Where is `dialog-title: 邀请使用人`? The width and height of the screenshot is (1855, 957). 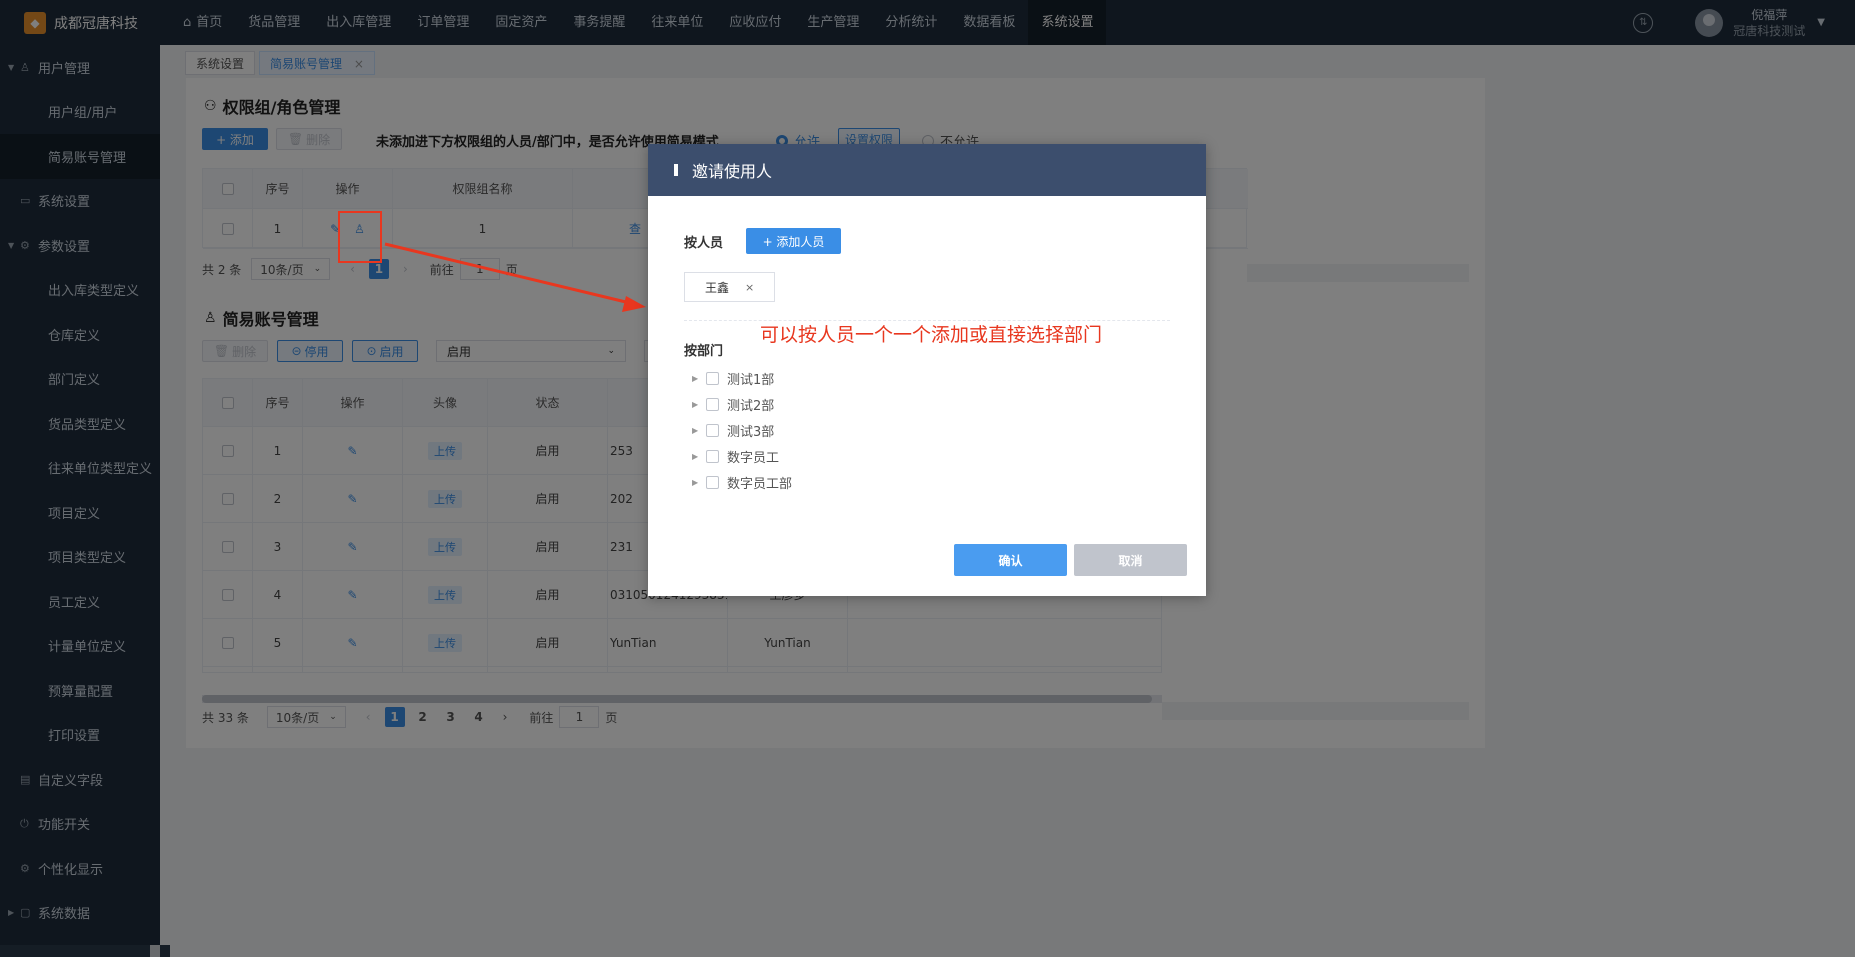 dialog-title: 邀请使用人 is located at coordinates (732, 171).